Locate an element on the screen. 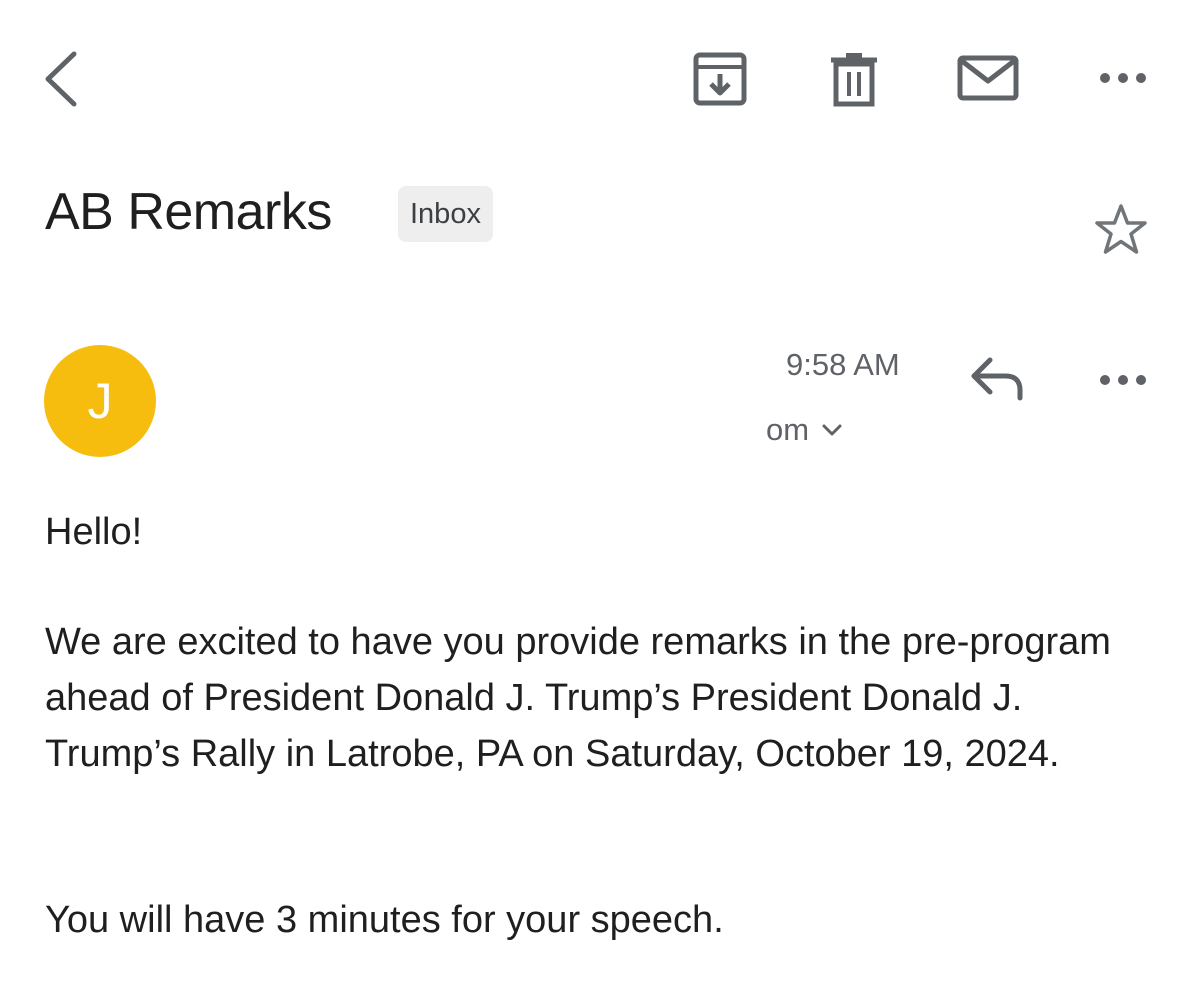 Image resolution: width=1200 pixels, height=992 pixels. inbox-label-chip: Inbox is located at coordinates (445, 214).